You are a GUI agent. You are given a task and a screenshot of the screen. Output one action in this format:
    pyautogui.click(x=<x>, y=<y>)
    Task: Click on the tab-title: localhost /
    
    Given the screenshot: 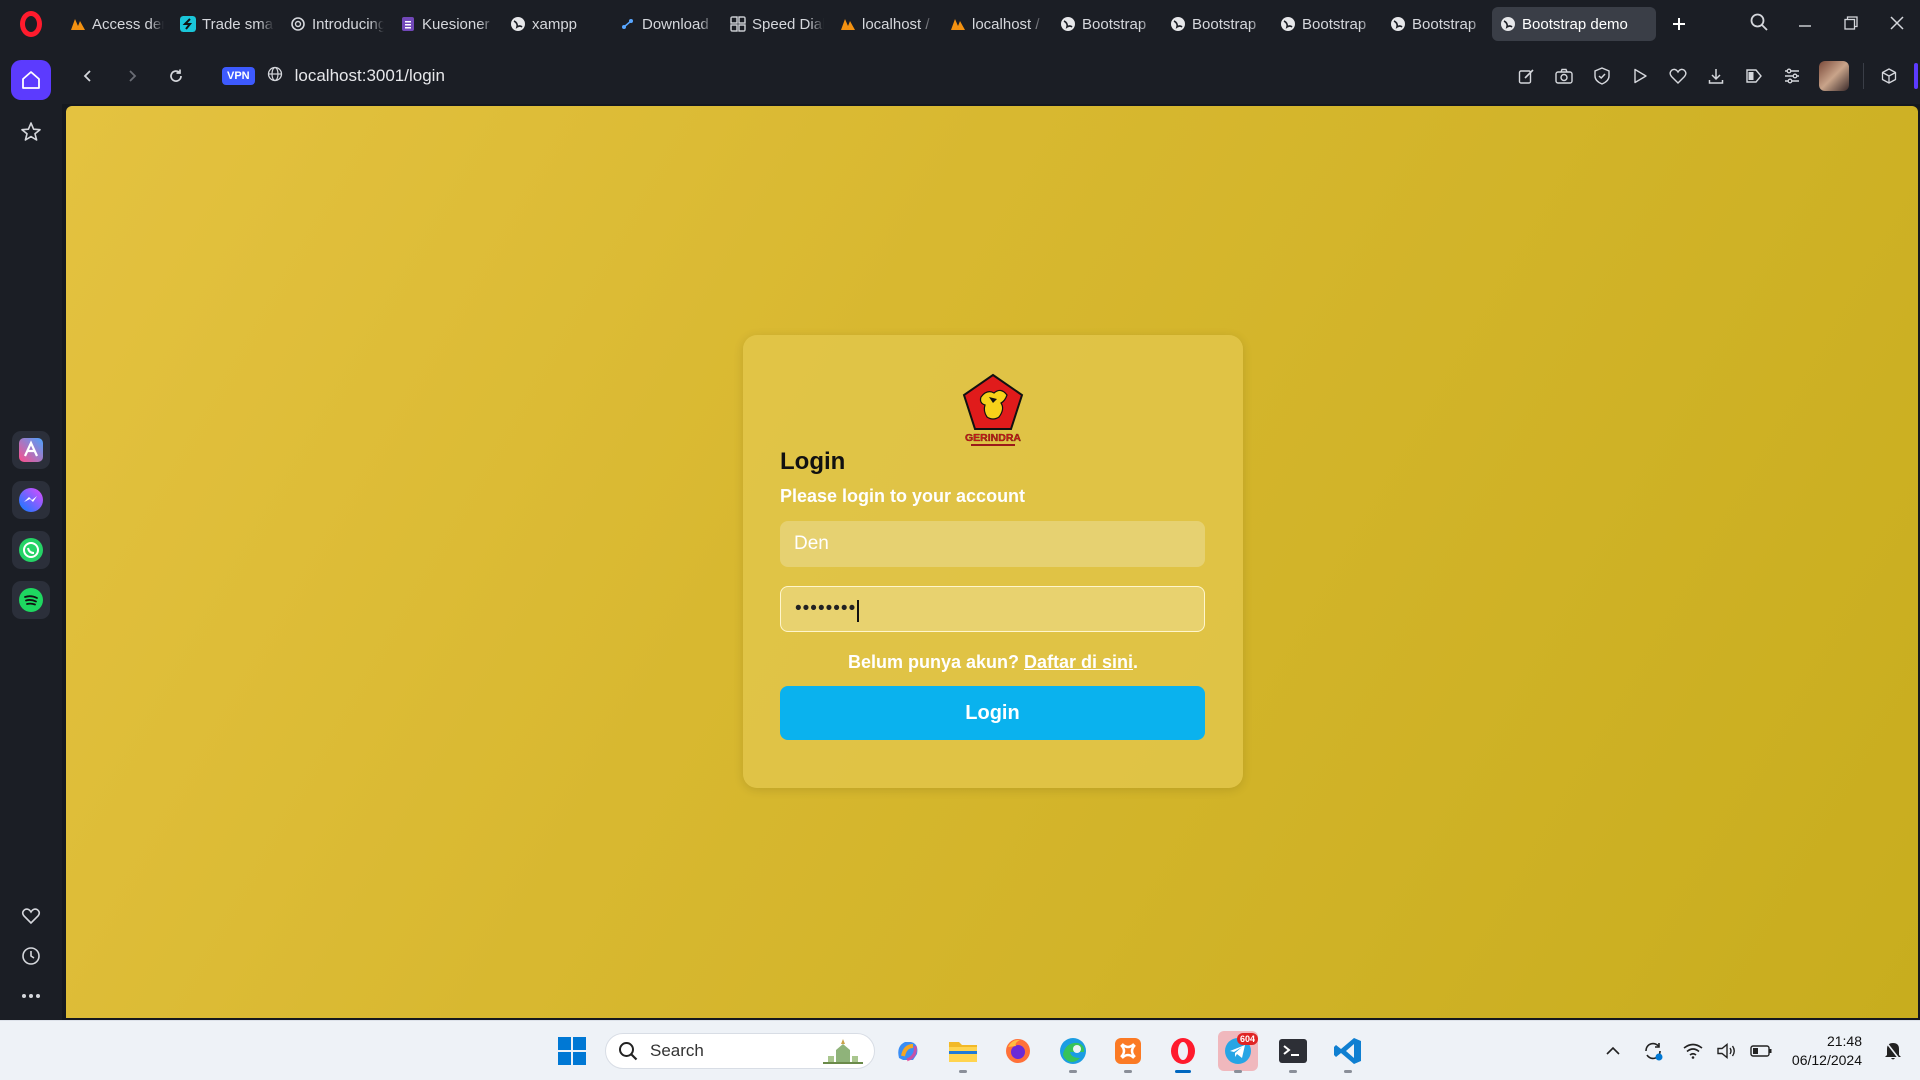 What is the action you would take?
    pyautogui.click(x=896, y=24)
    